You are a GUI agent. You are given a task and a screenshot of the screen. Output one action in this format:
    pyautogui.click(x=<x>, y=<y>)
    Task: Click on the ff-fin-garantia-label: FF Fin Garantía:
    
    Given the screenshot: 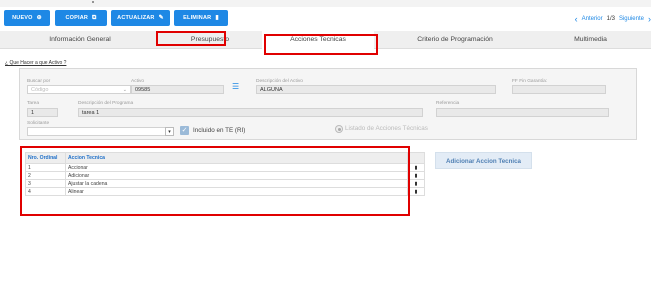 What is the action you would take?
    pyautogui.click(x=530, y=81)
    